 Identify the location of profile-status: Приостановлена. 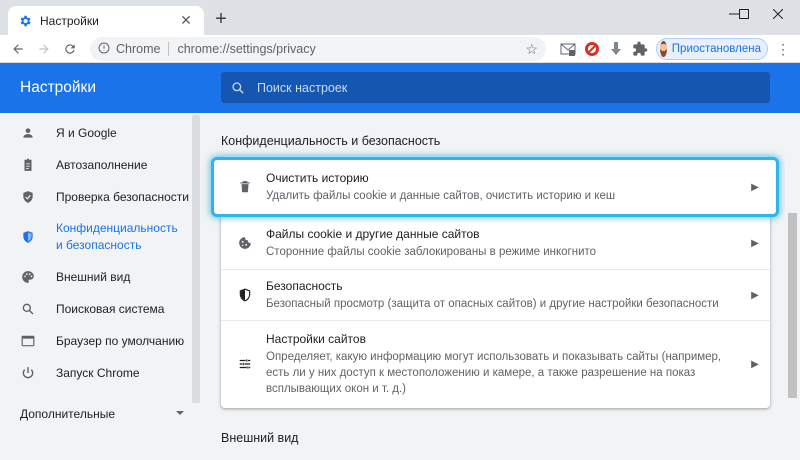
(716, 49).